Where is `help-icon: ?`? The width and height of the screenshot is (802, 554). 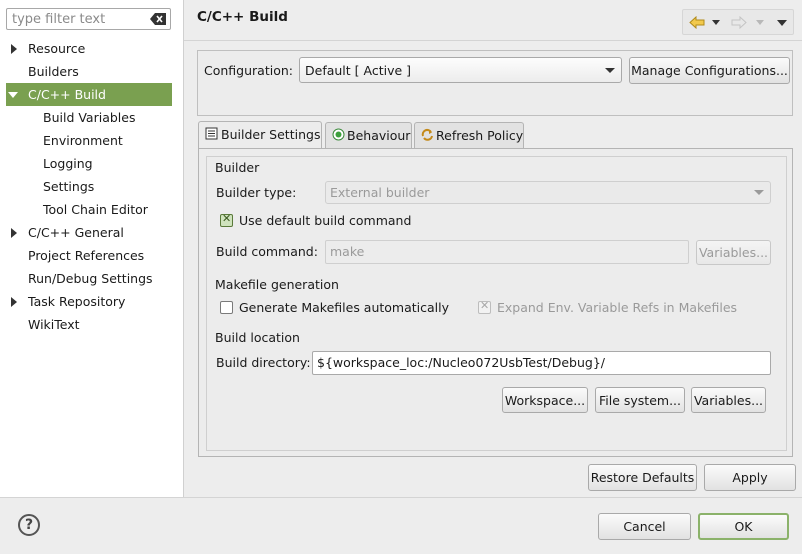 help-icon: ? is located at coordinates (29, 525).